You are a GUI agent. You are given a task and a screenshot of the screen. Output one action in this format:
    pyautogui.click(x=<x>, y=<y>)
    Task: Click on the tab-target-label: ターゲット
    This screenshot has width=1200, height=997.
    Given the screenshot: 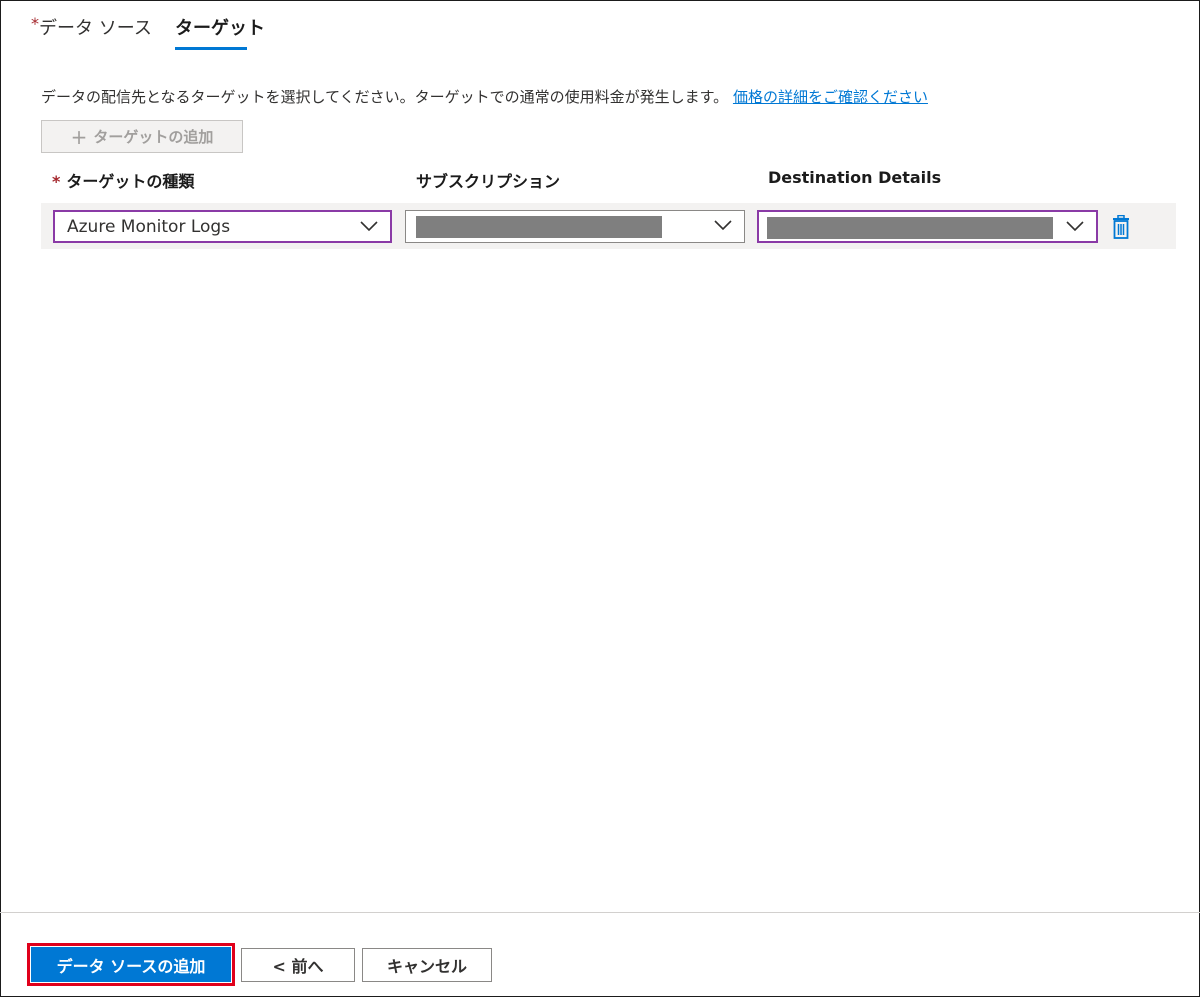 What is the action you would take?
    pyautogui.click(x=220, y=28)
    